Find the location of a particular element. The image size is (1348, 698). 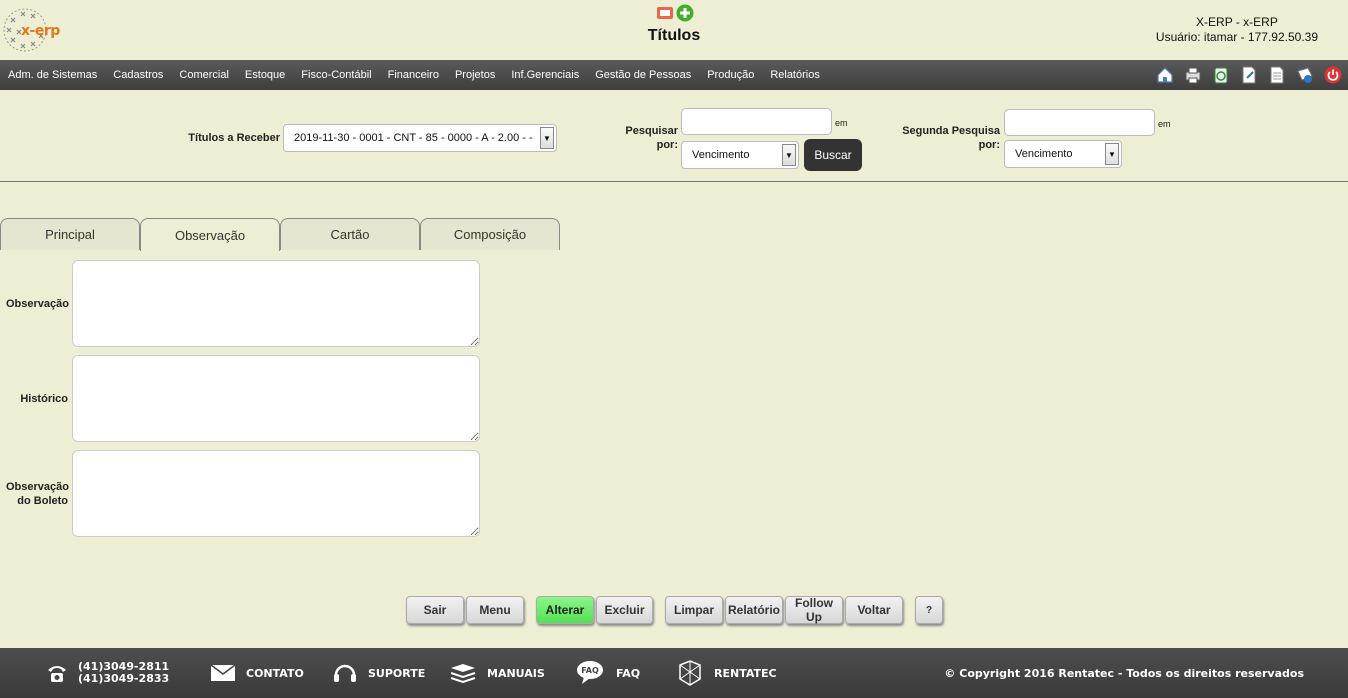

tab-principal: Principal is located at coordinates (70, 234).